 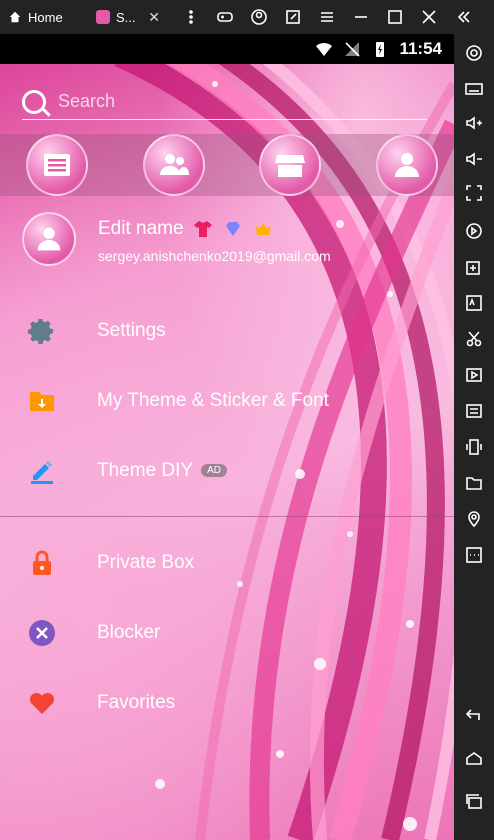 What do you see at coordinates (429, 17) in the screenshot?
I see `close-icon` at bounding box center [429, 17].